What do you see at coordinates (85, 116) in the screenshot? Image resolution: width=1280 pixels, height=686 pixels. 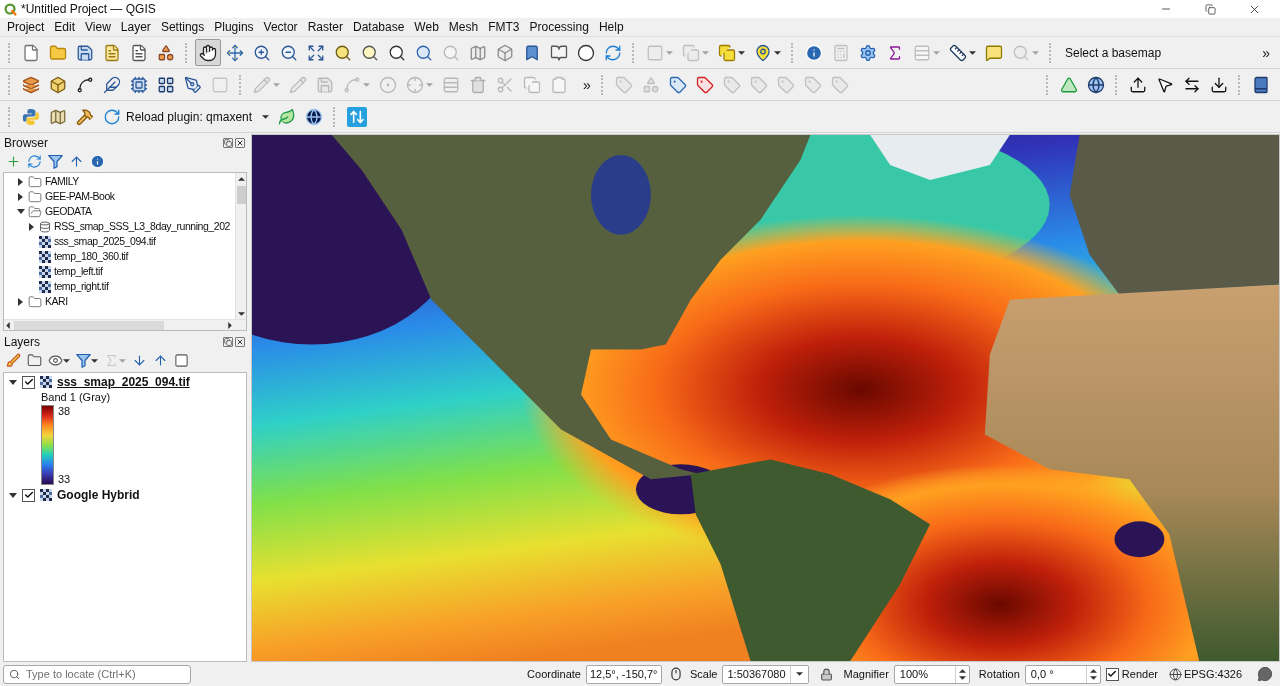 I see `hammer-icon` at bounding box center [85, 116].